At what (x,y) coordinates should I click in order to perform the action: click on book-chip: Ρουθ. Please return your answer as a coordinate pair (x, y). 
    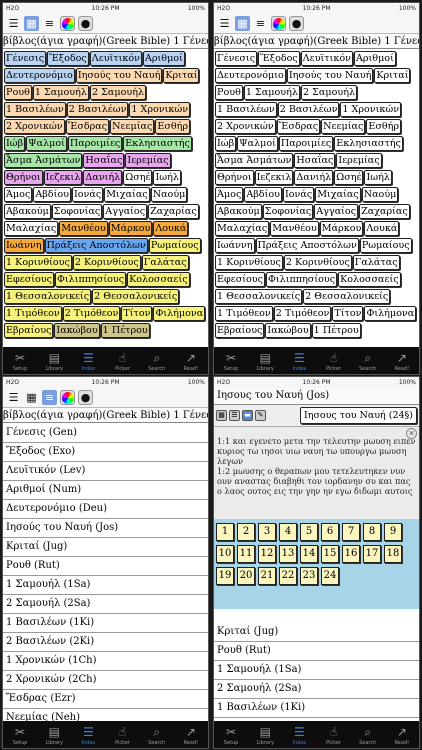
    Looking at the image, I should click on (18, 92).